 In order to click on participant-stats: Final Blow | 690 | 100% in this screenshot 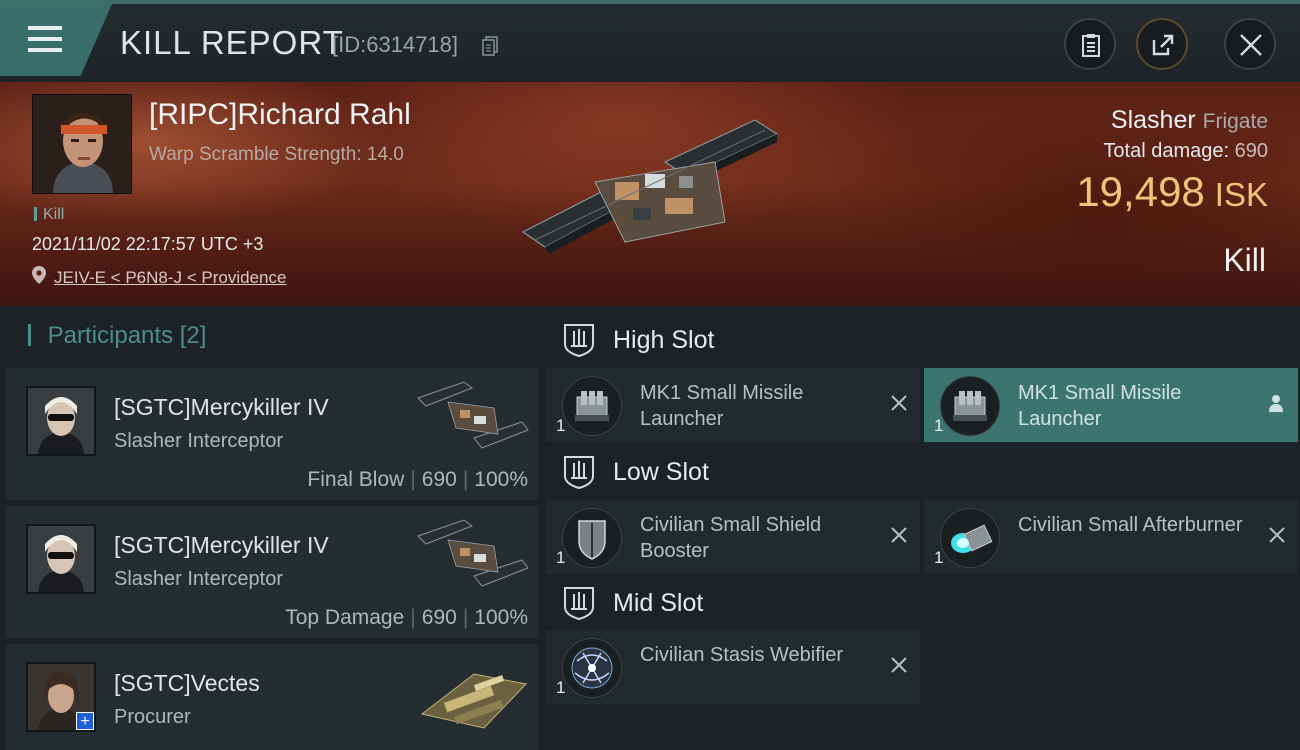, I will do `click(417, 479)`.